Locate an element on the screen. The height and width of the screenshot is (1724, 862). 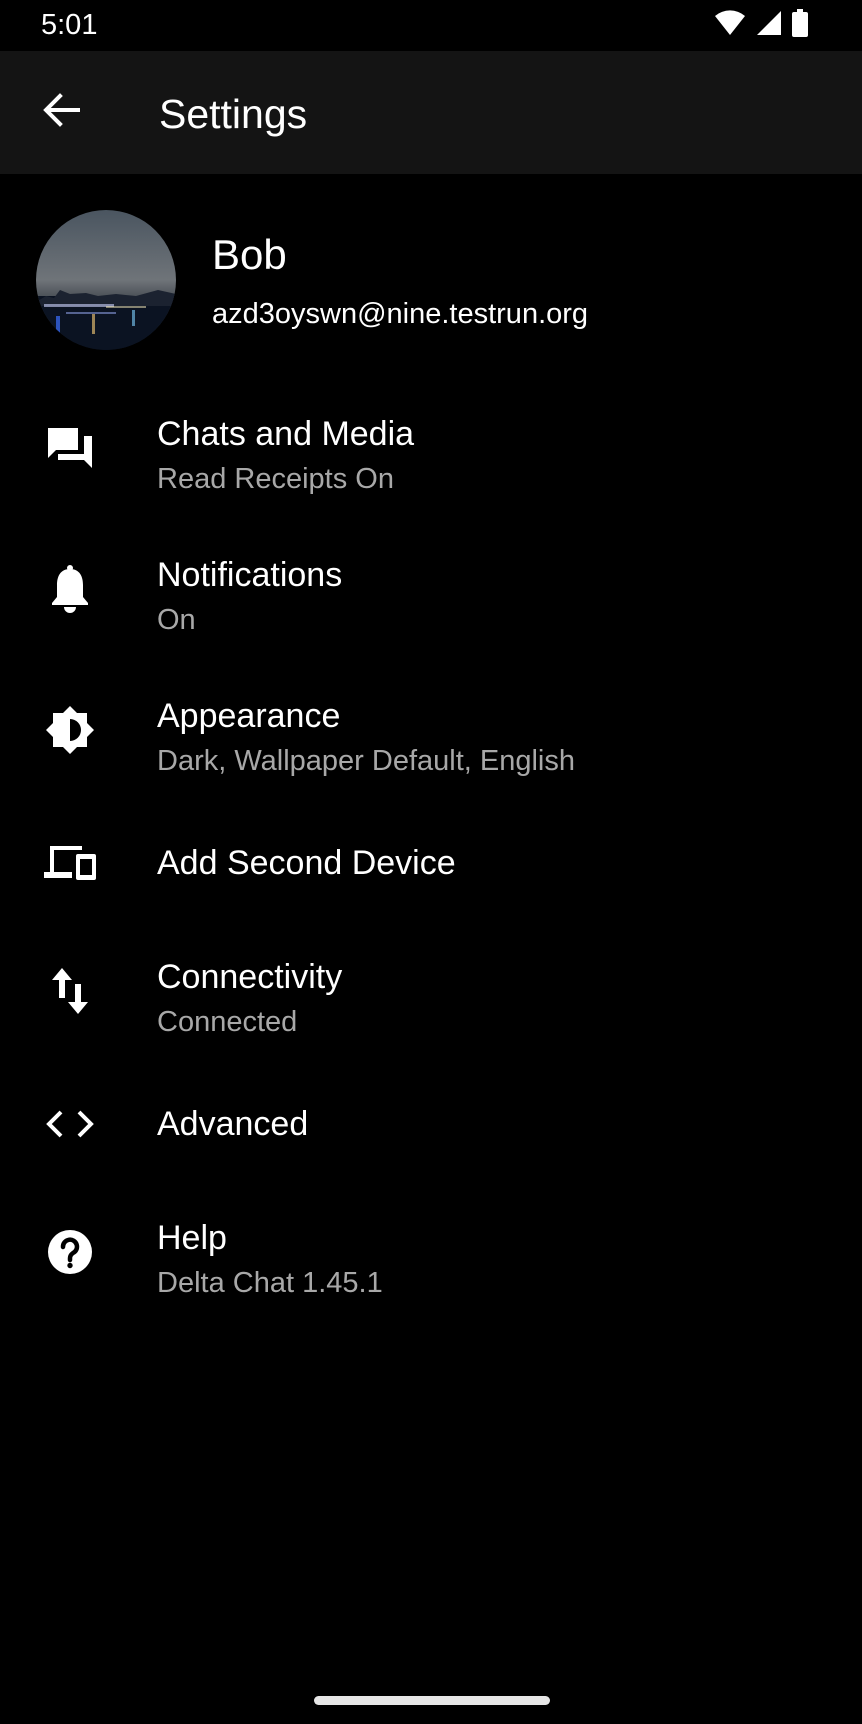
settings-item-title: Connectivity is located at coordinates (250, 977).